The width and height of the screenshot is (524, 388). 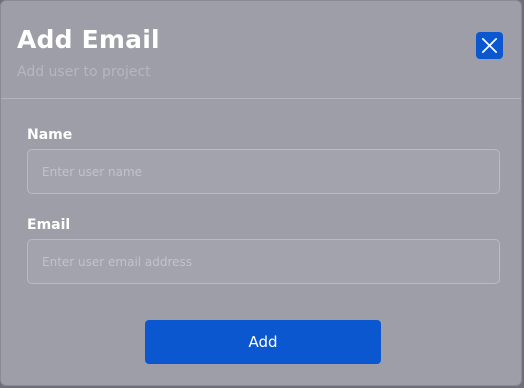 What do you see at coordinates (263, 342) in the screenshot?
I see `add-button: Add` at bounding box center [263, 342].